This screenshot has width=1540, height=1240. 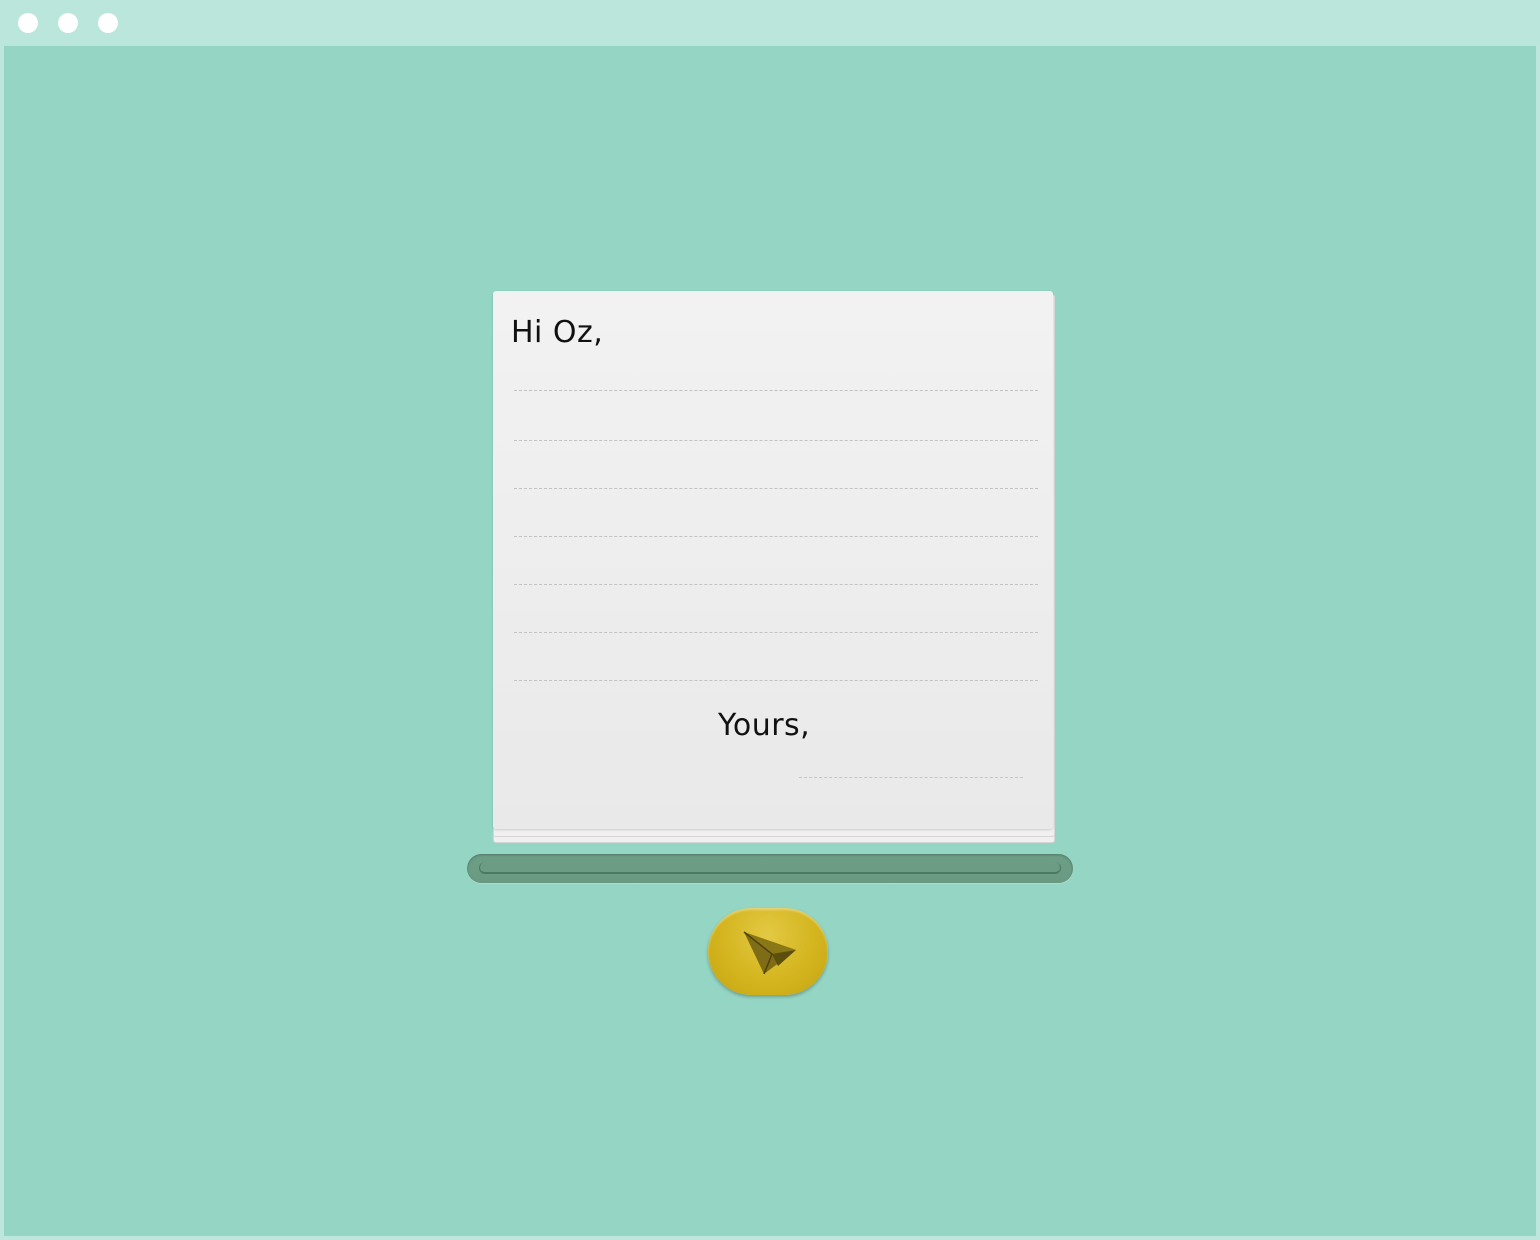 What do you see at coordinates (68, 23) in the screenshot?
I see `minimize-window-button` at bounding box center [68, 23].